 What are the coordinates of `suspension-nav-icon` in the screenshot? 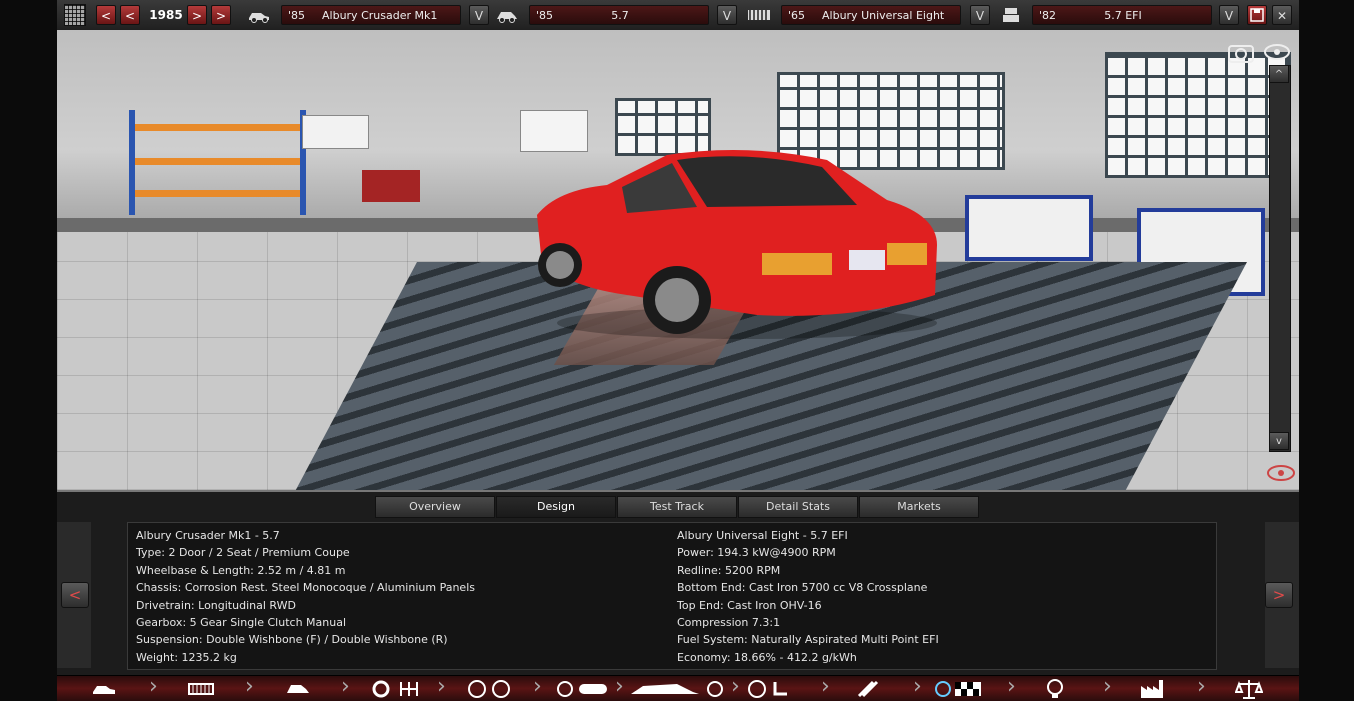 It's located at (490, 689).